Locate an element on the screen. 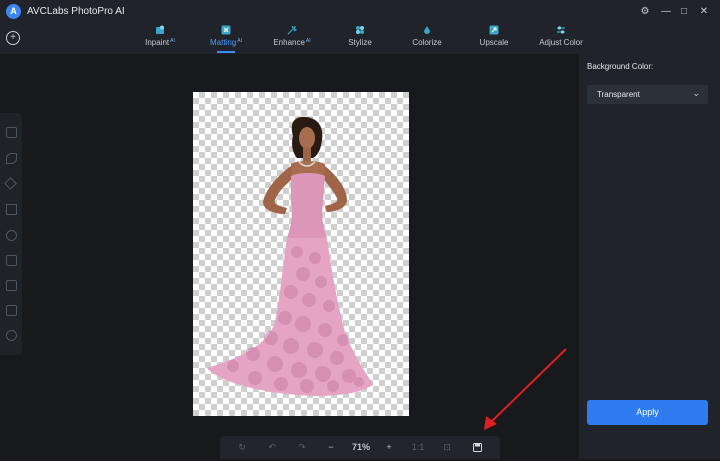  apply-button: Apply is located at coordinates (647, 412).